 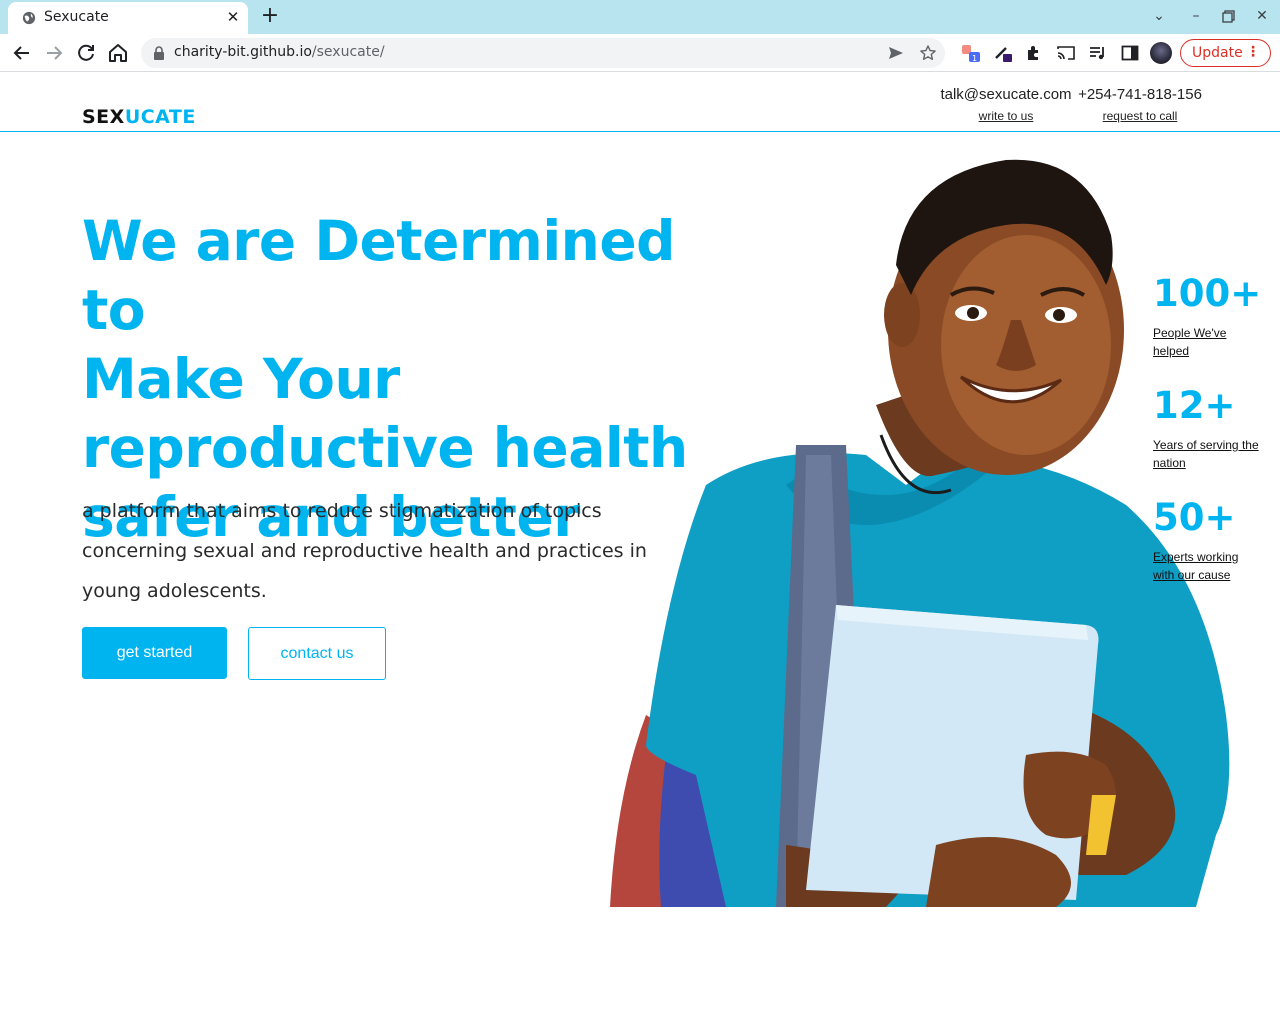 I want to click on close-window-icon: ✕, so click(x=1262, y=16).